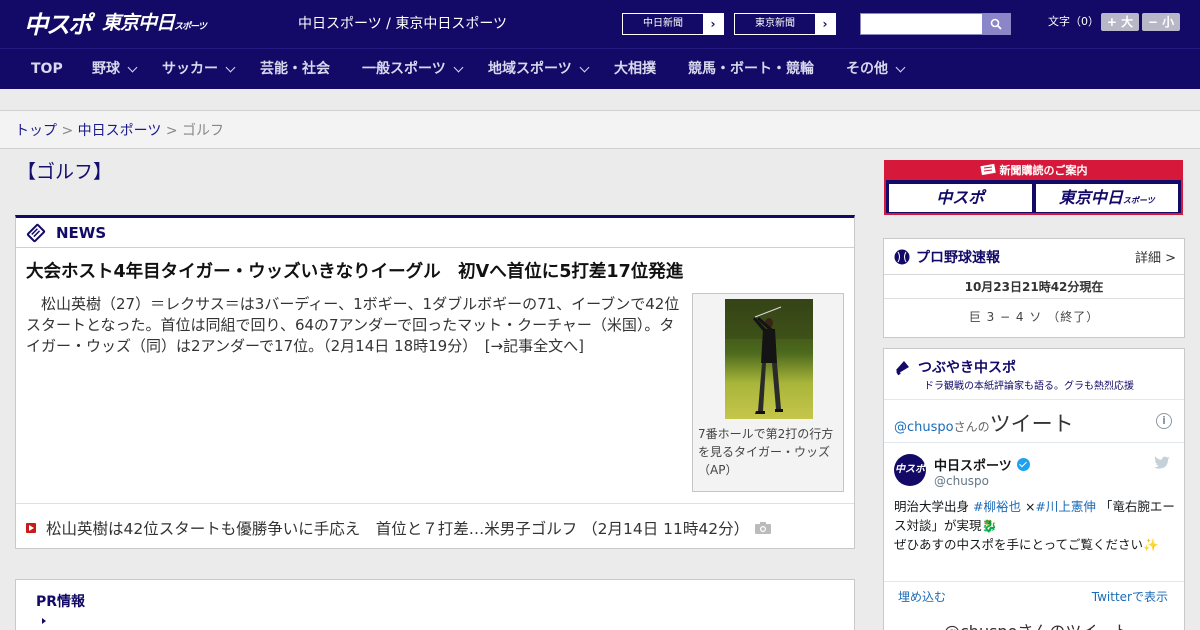 This screenshot has width=1200, height=630. Describe the element at coordinates (65, 172) in the screenshot. I see `page-title: 【ゴルフ】` at that location.